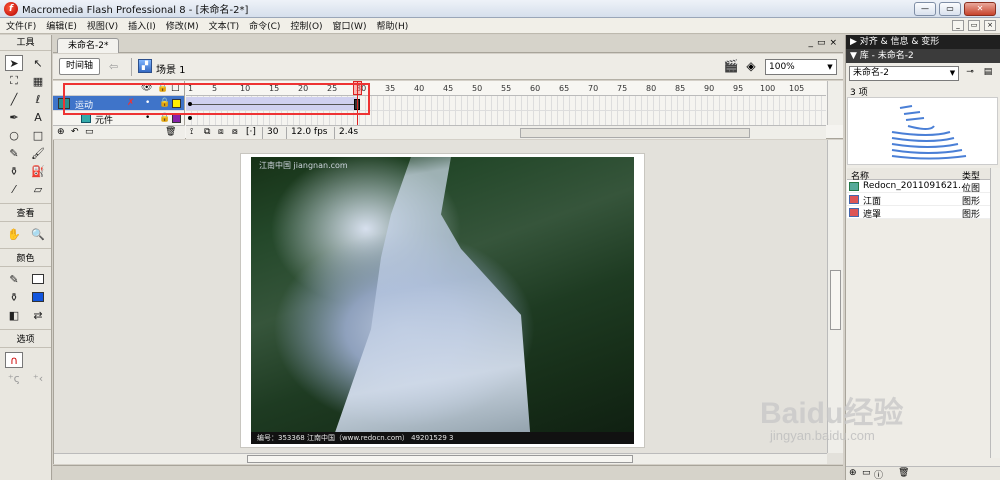  I want to click on insert-layer-icon: ⊕, so click(61, 132).